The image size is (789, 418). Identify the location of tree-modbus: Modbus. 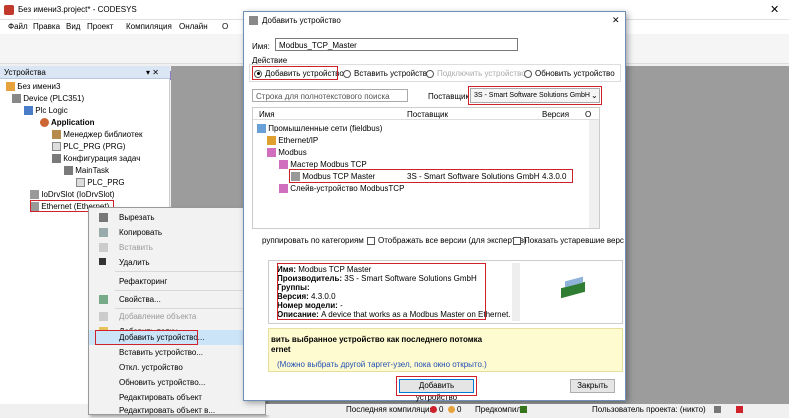
(287, 152).